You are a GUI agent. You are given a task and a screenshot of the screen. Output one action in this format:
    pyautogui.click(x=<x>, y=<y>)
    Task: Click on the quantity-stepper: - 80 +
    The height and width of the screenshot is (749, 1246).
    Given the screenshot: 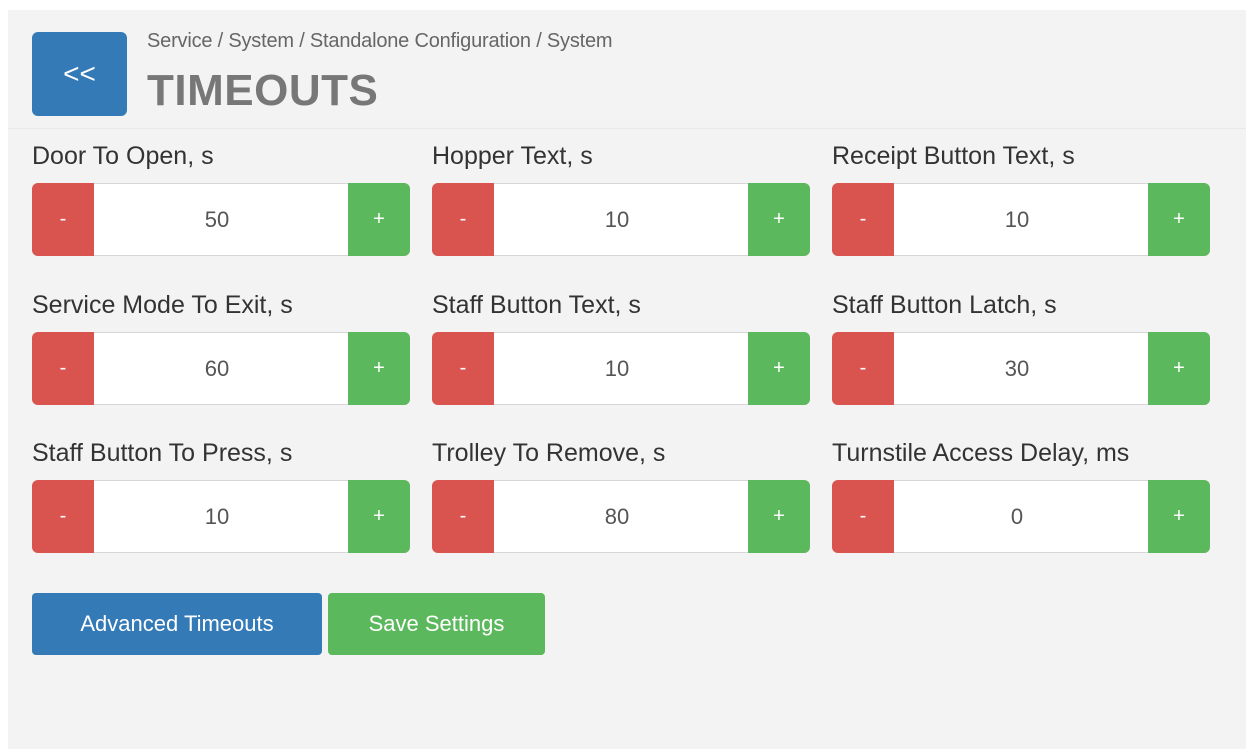 What is the action you would take?
    pyautogui.click(x=621, y=516)
    